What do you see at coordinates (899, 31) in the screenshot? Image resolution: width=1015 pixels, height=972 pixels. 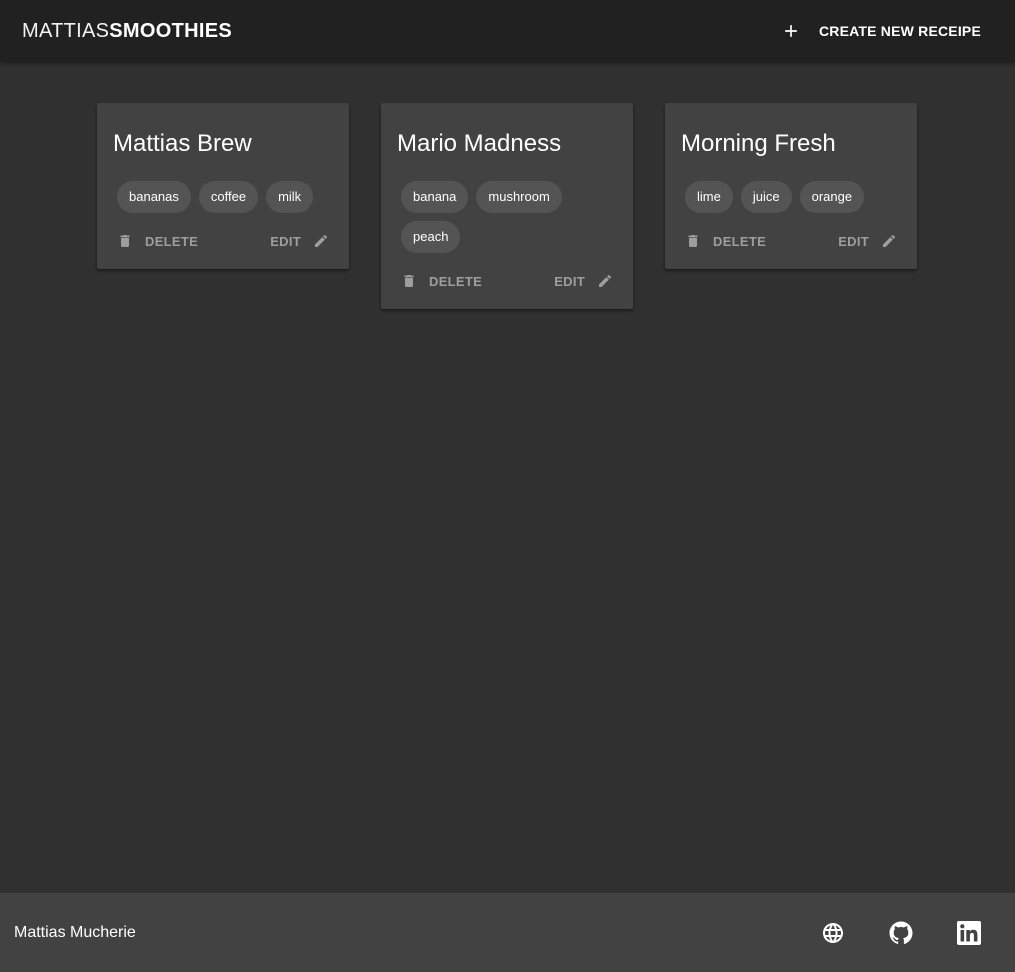 I see `create-recipe-label: CREATE NEW RECEIPE` at bounding box center [899, 31].